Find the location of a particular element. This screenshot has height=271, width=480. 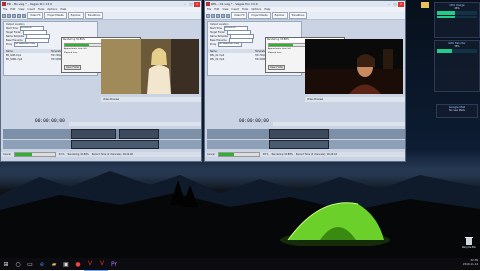

start-icon: ⊞ is located at coordinates (6, 264).